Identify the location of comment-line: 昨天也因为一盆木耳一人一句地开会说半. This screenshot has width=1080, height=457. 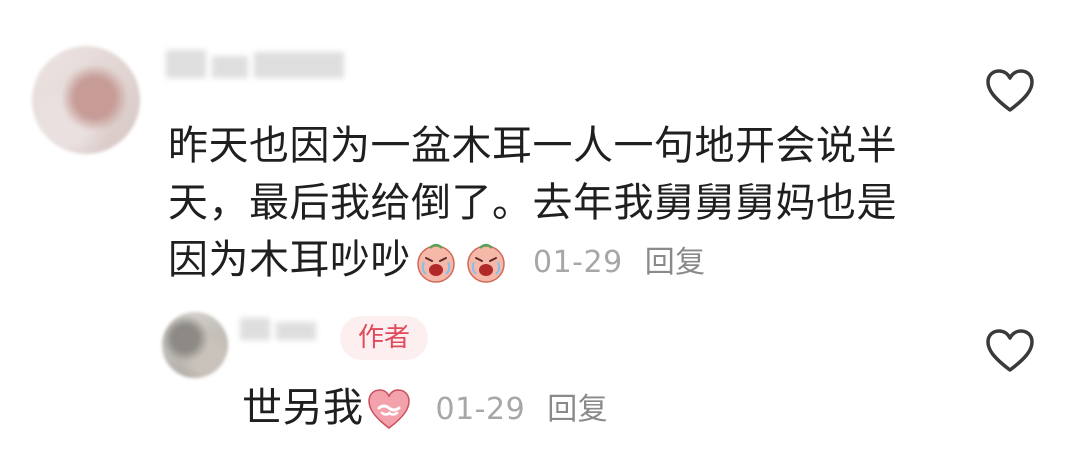
(532, 146).